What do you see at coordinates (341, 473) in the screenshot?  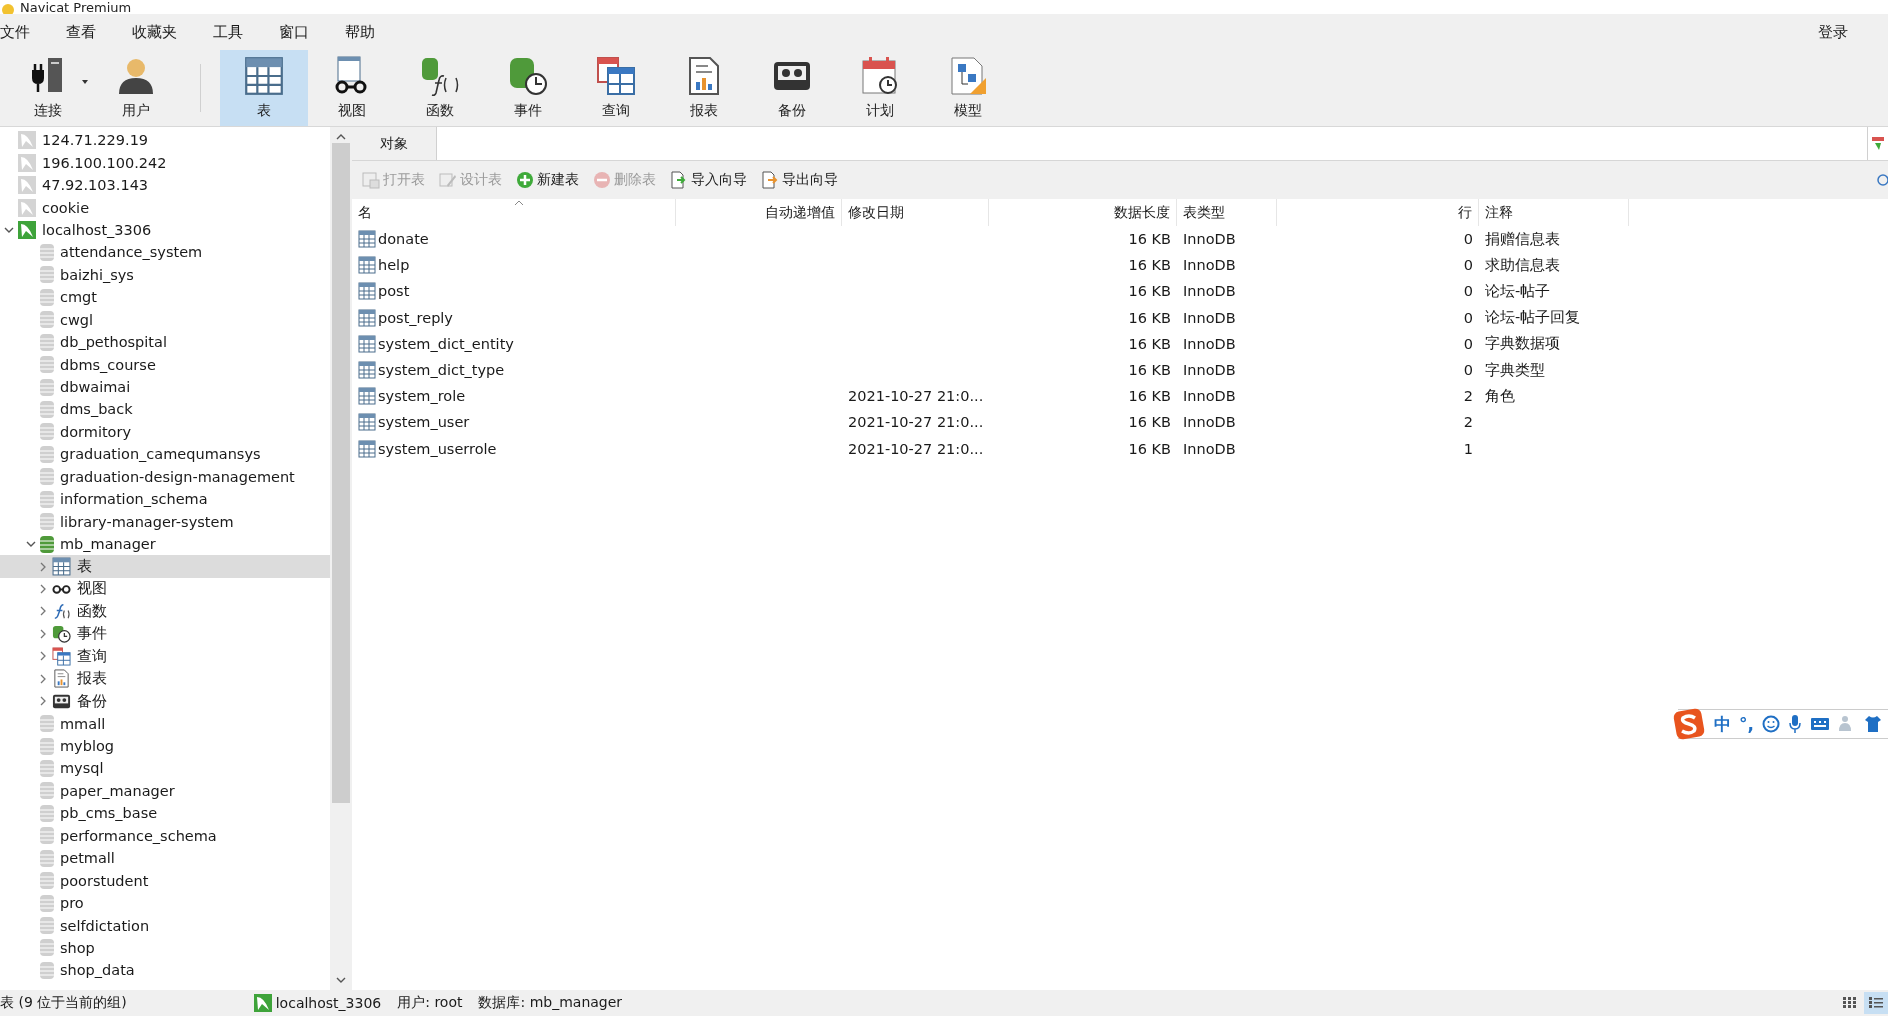 I see `scrollbar-thumb` at bounding box center [341, 473].